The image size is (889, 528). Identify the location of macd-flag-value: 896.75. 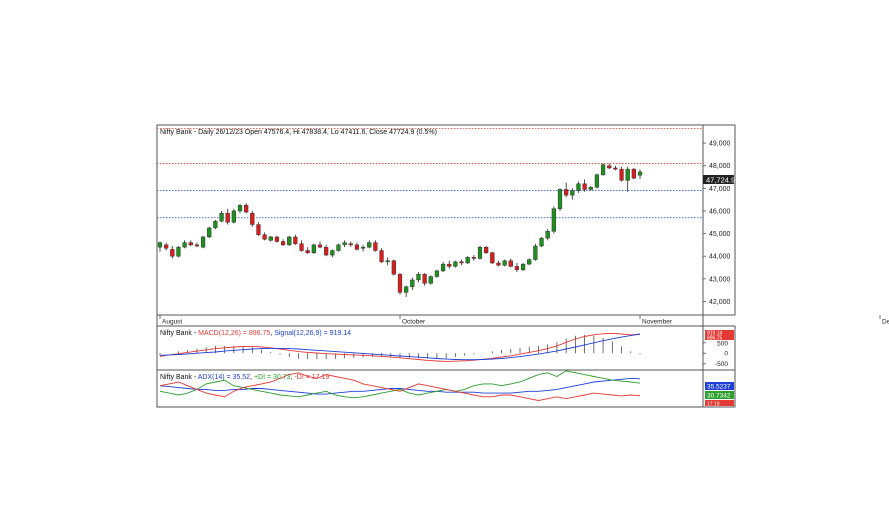
(715, 339).